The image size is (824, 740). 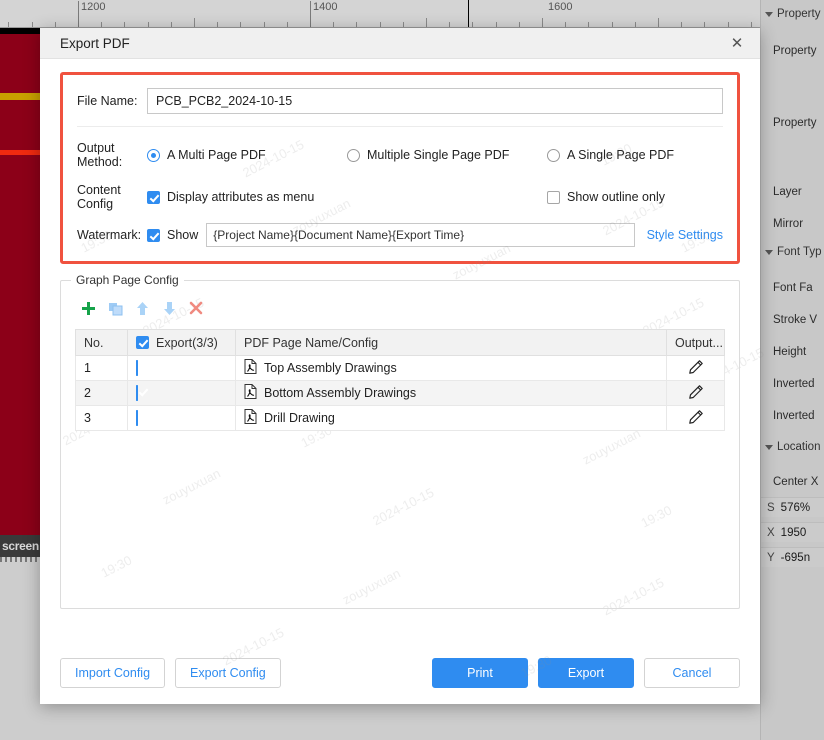 I want to click on sidebar-field-y: Y -695n, so click(x=792, y=557).